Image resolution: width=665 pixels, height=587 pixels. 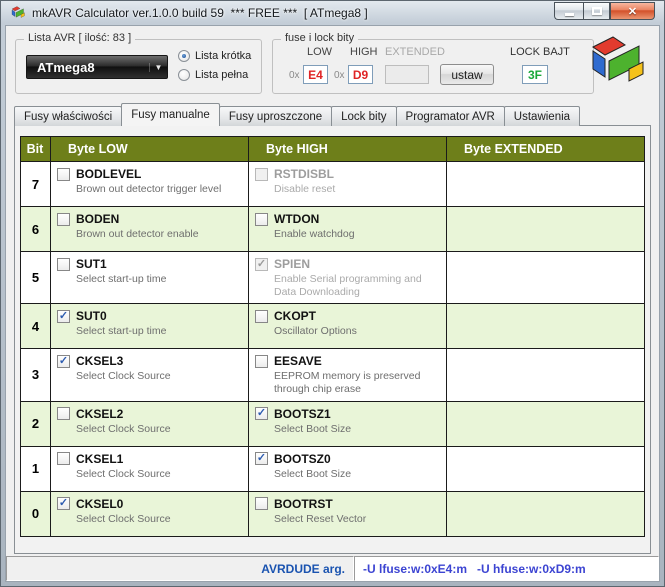 What do you see at coordinates (35, 184) in the screenshot?
I see `bit-number: 7` at bounding box center [35, 184].